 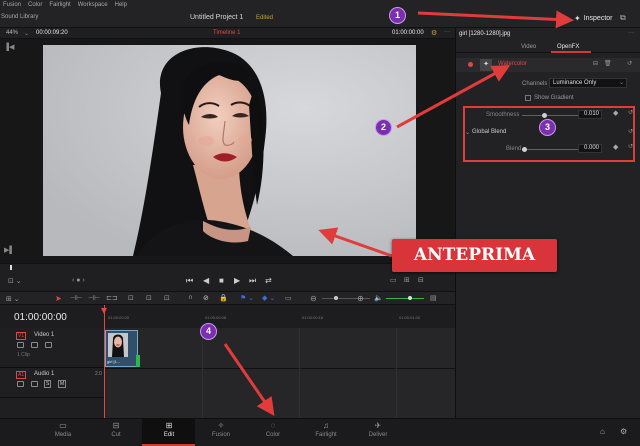 I want to click on step-badge-3: 3, so click(x=547, y=127).